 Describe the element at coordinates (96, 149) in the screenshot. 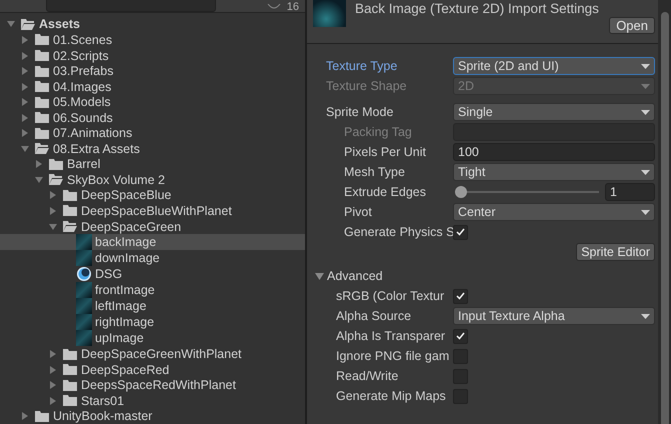

I see `tree-item-label: 08.Extra Assets` at that location.